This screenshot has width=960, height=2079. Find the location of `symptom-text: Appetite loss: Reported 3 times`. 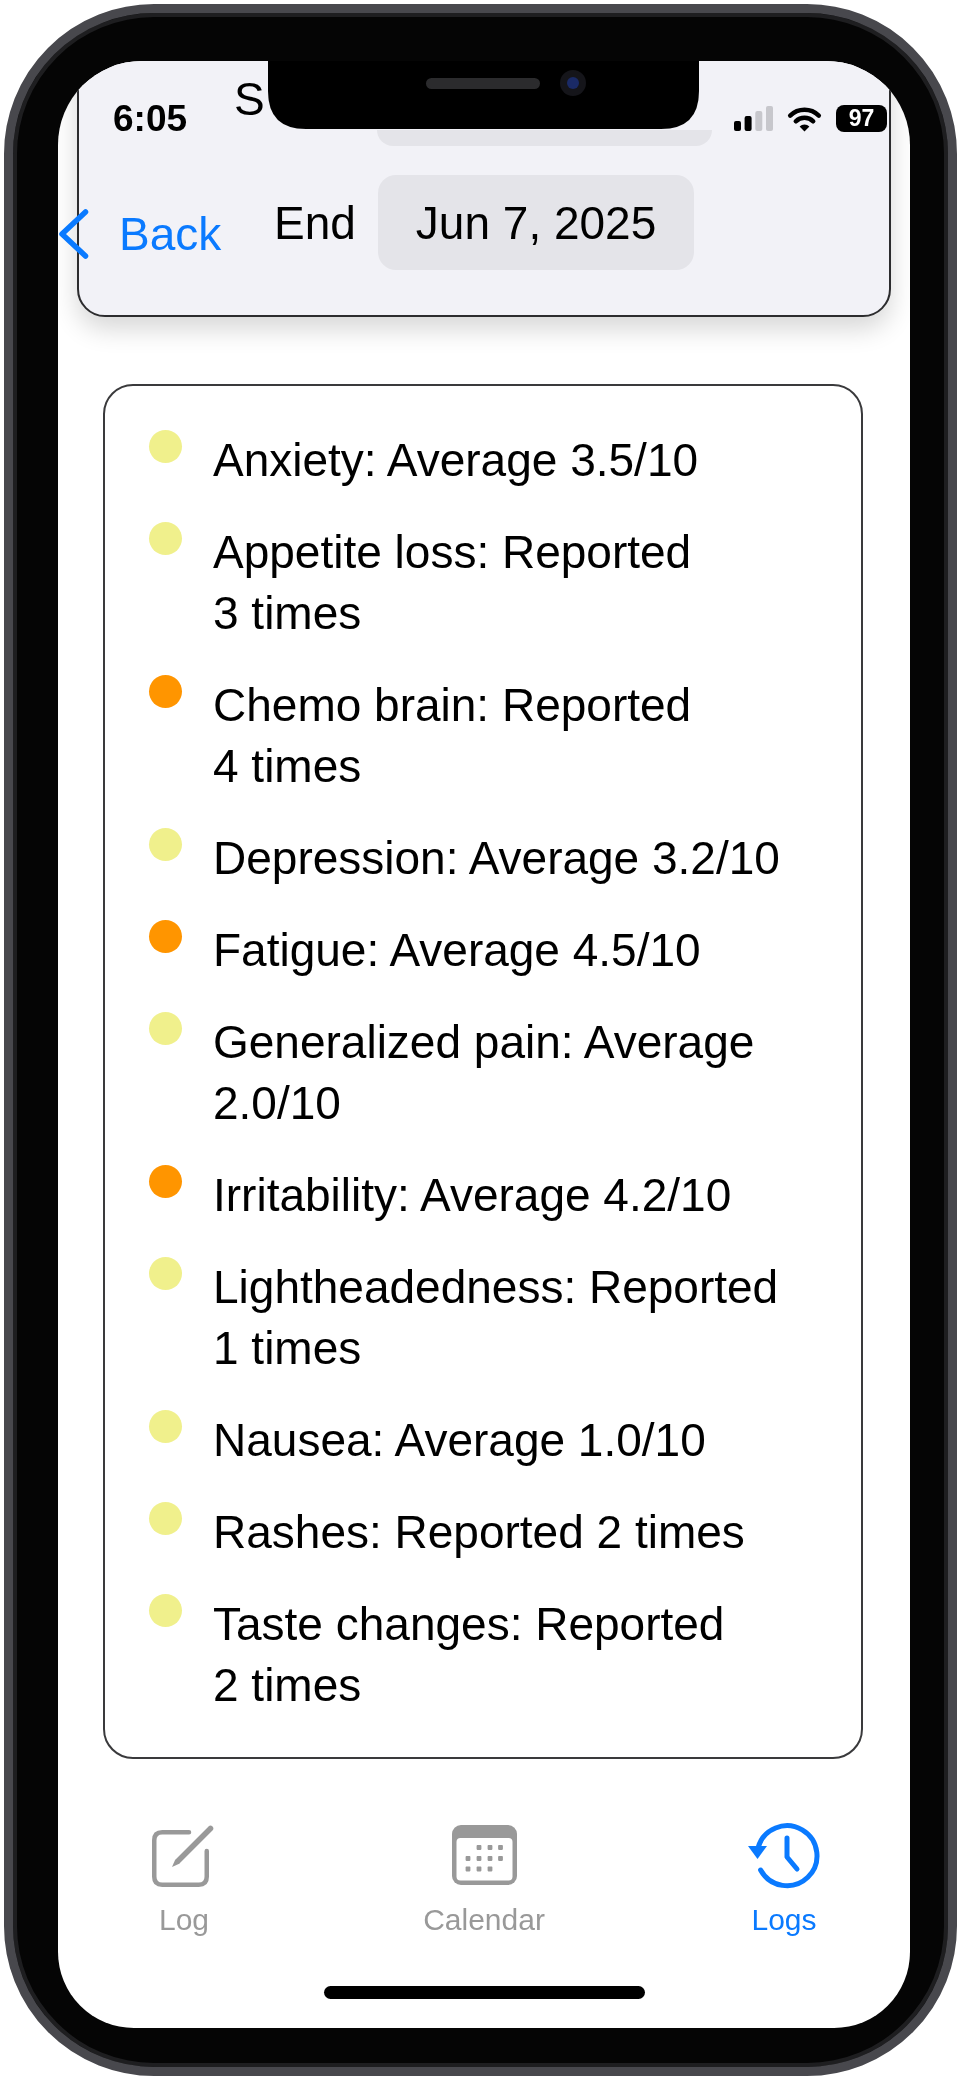

symptom-text: Appetite loss: Reported 3 times is located at coordinates (453, 583).